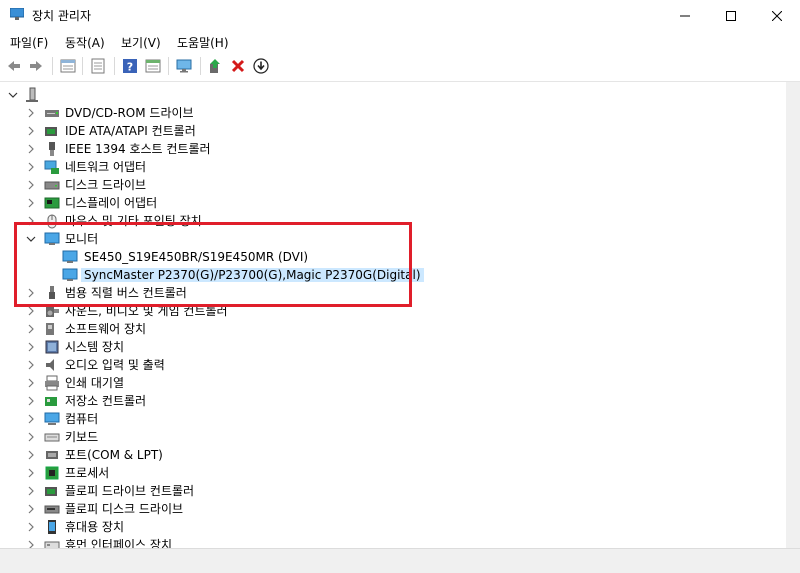 The image size is (800, 573). What do you see at coordinates (14, 66) in the screenshot?
I see `back-icon` at bounding box center [14, 66].